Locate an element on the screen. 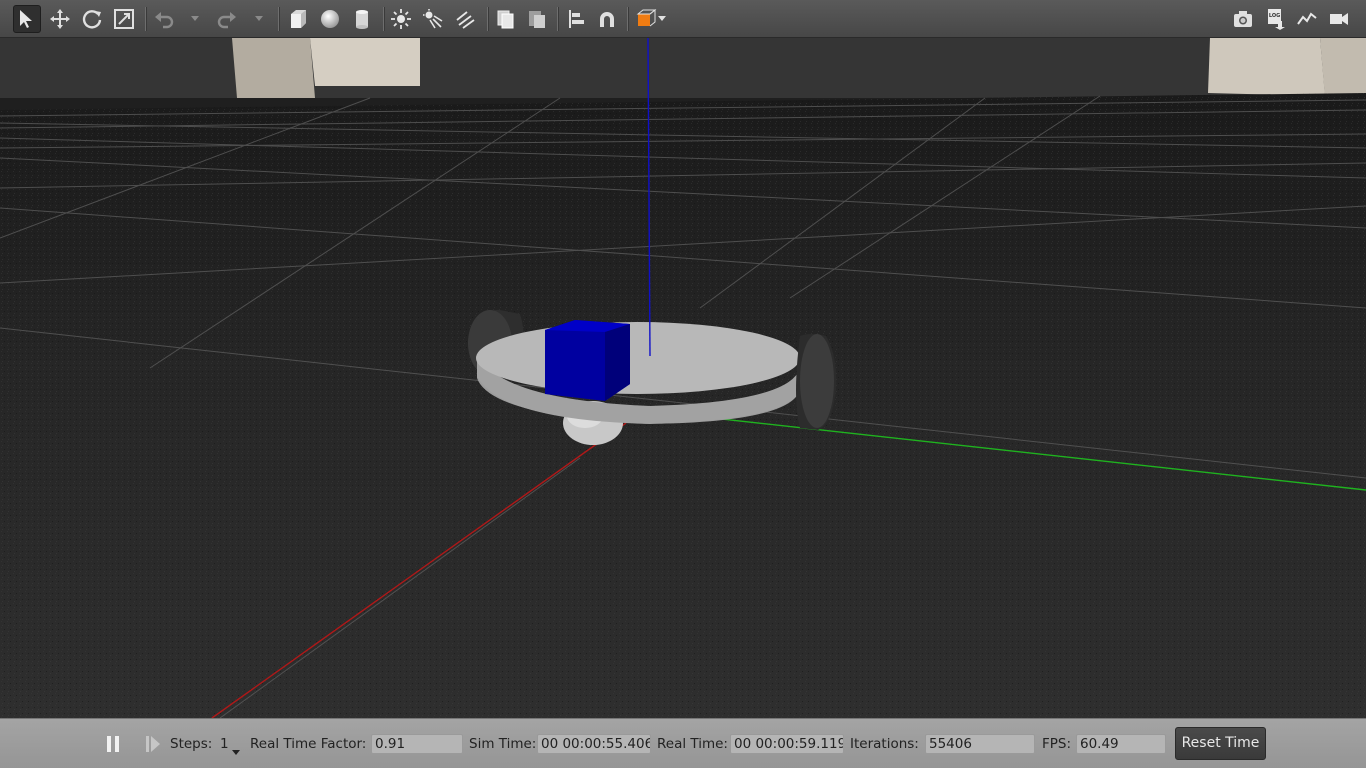  select-mode-button is located at coordinates (27, 19).